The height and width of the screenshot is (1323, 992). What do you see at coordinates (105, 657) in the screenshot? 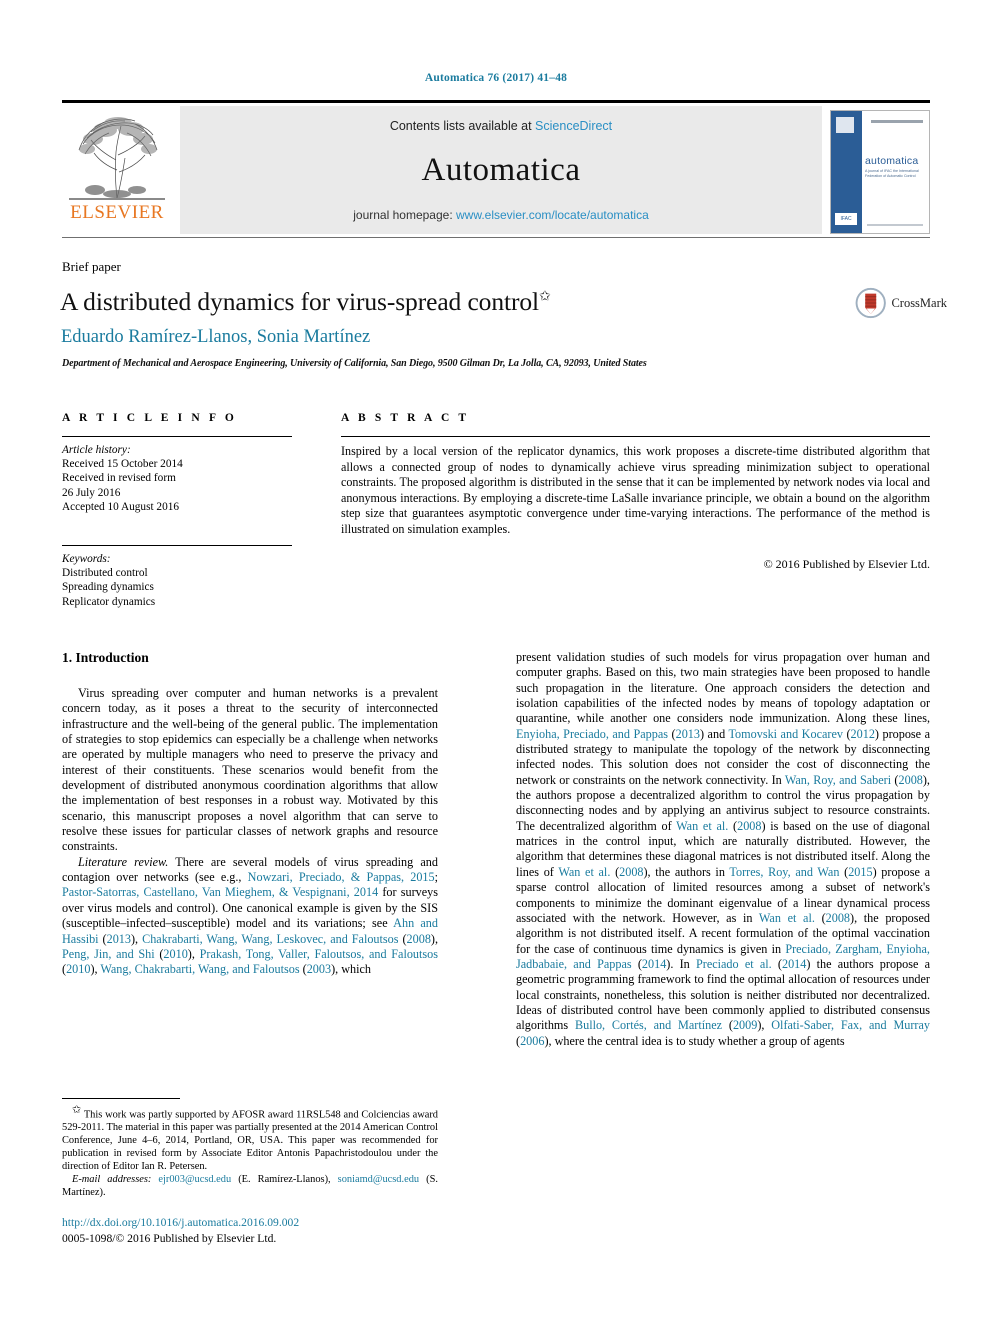
I see `section-heading-introduction: 1. Introduction` at bounding box center [105, 657].